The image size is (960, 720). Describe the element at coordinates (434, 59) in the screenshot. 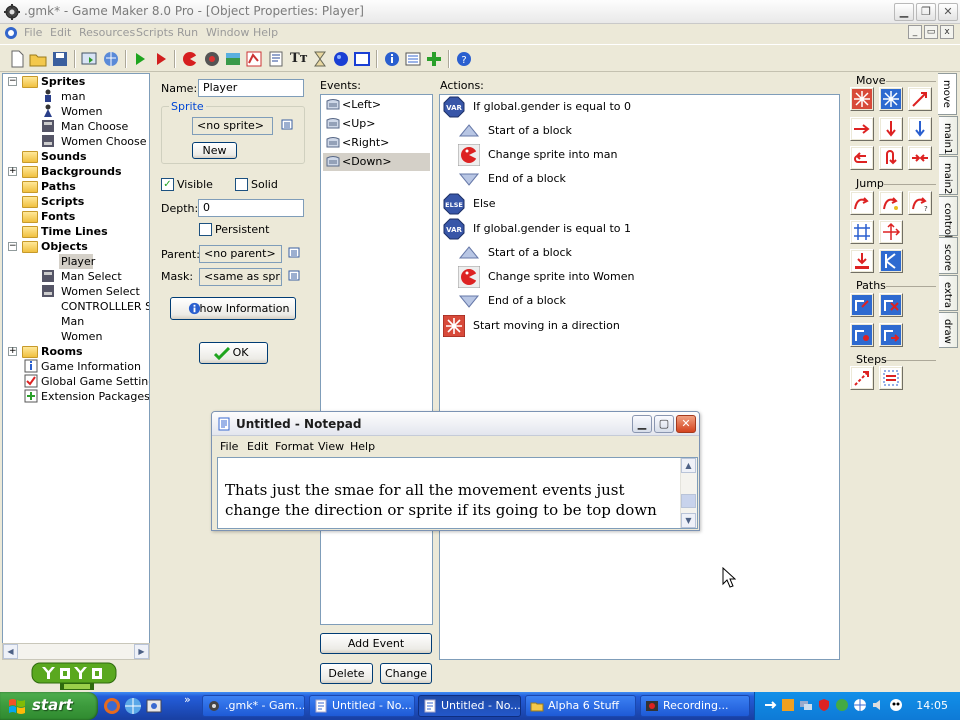

I see `extension-packages-icon` at that location.